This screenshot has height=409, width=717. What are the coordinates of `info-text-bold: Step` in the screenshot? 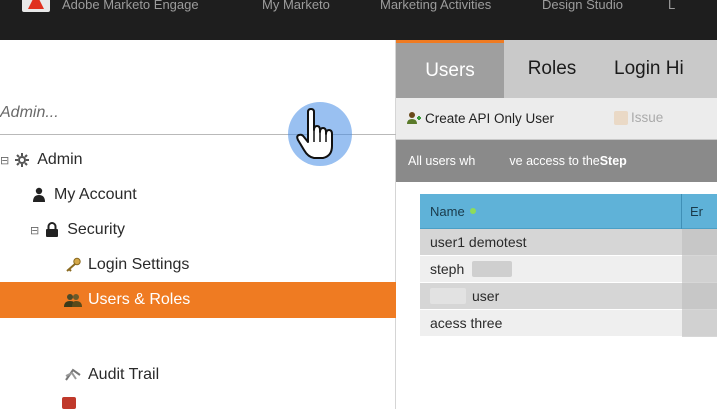 It's located at (613, 161).